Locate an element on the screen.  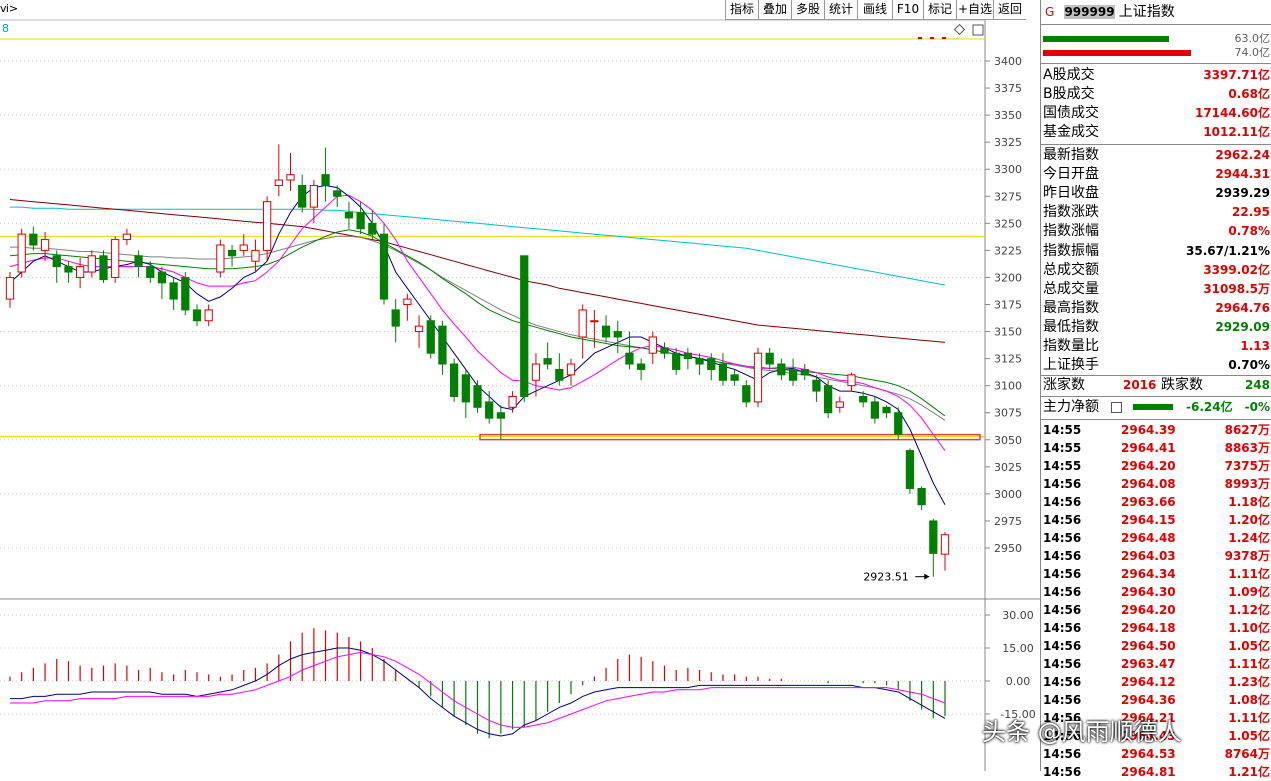
tick-row: 14:56 2964.08 8993万 is located at coordinates (1156, 484).